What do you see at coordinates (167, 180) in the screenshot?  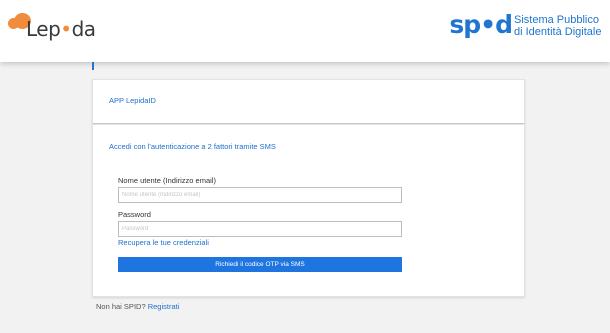 I see `username-label: Nome utente (Indirizzo email)` at bounding box center [167, 180].